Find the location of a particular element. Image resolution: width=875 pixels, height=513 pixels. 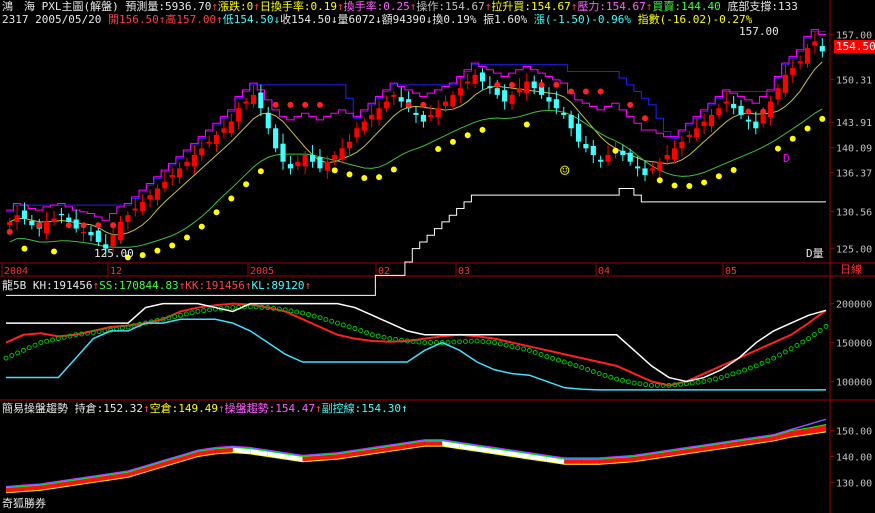

kd-title: 龍5B is located at coordinates (14, 285).